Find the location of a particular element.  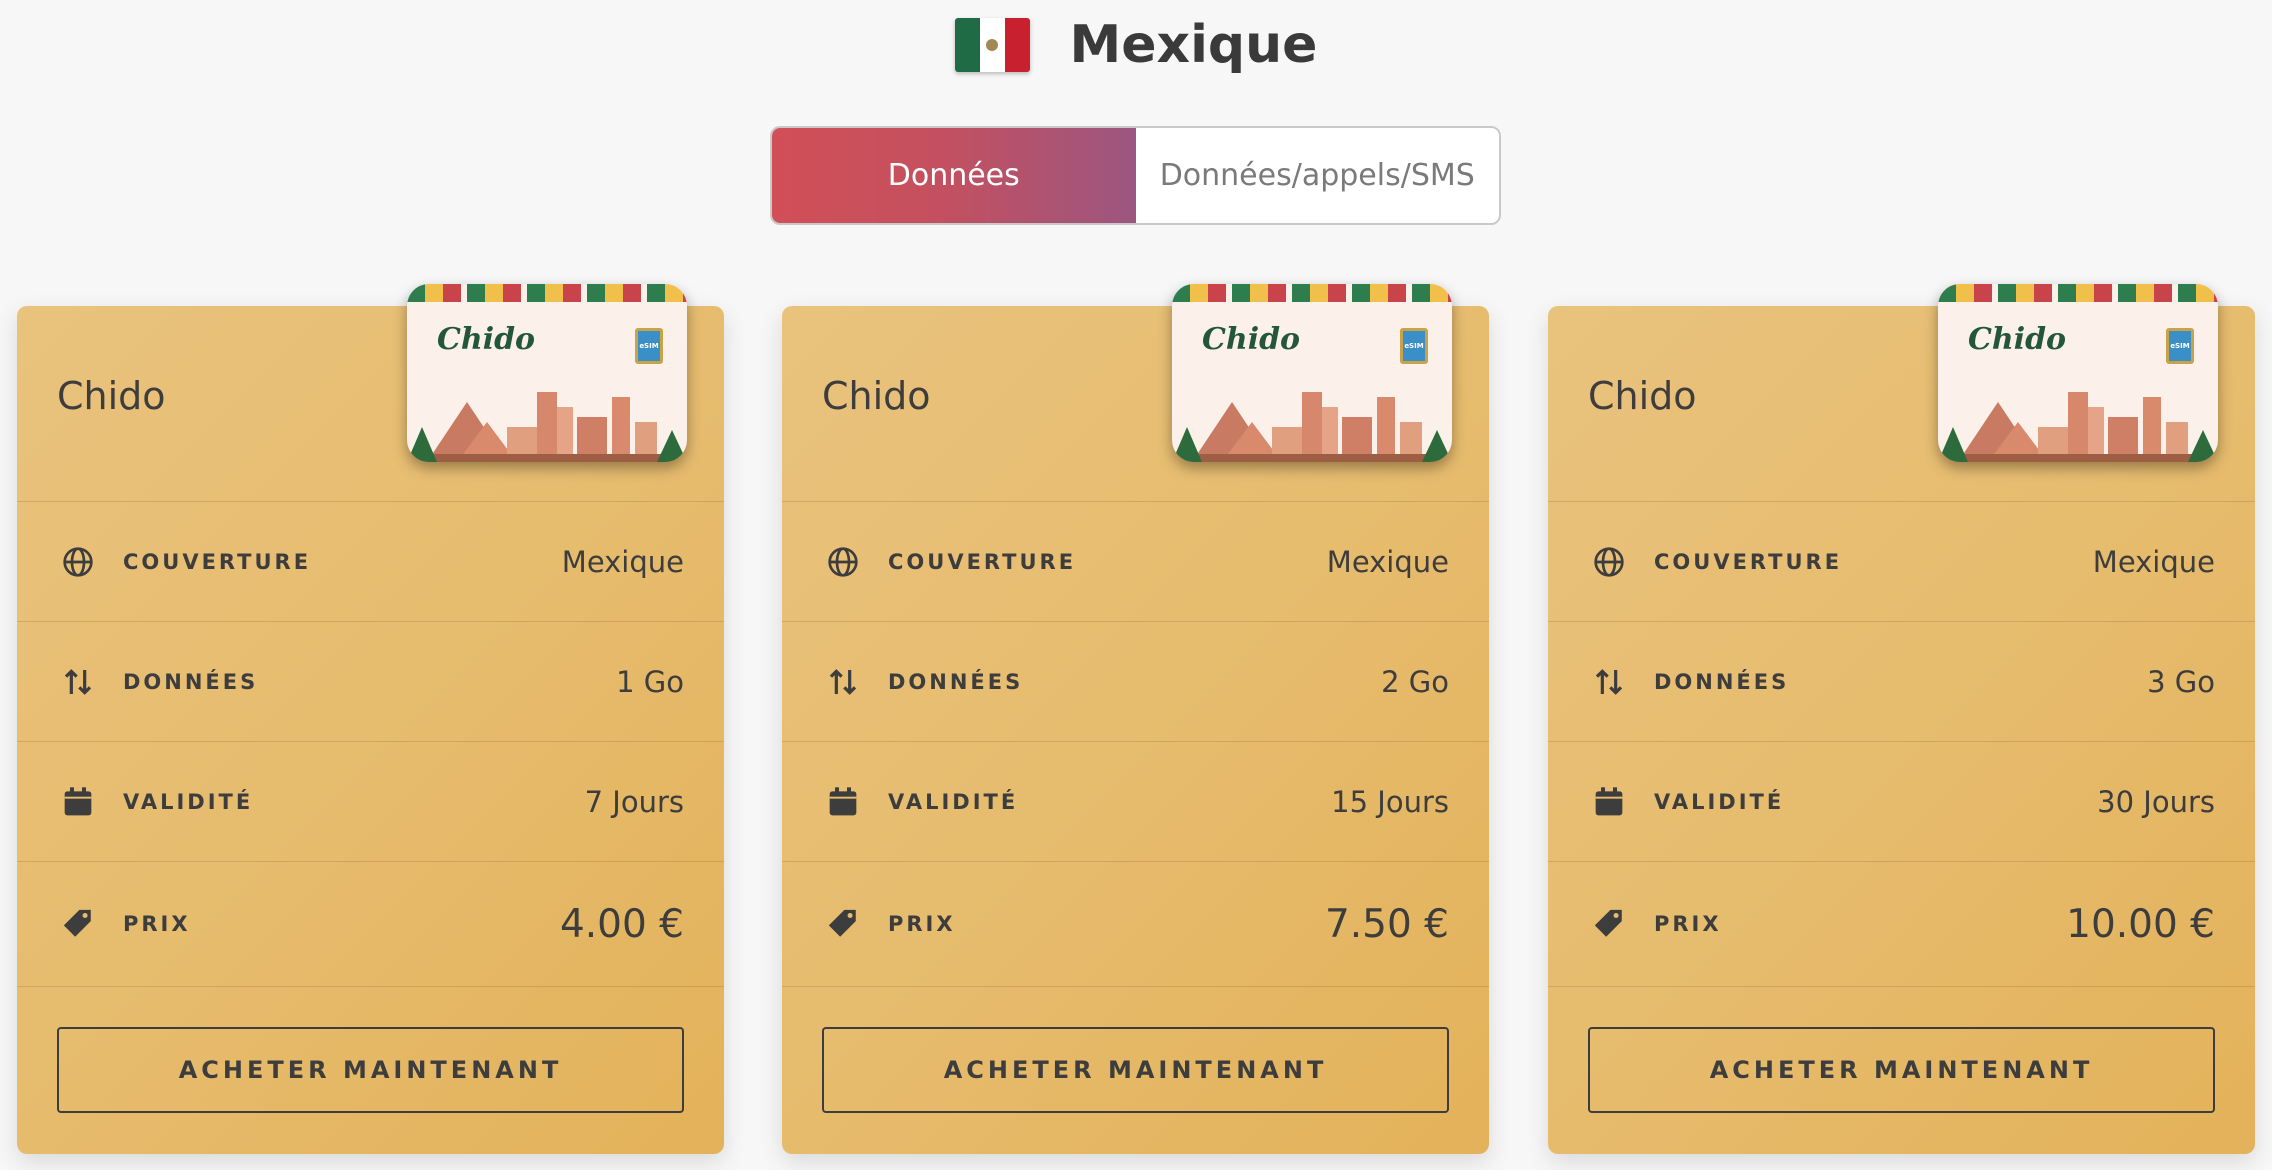

price-row: PRIX 4.00 € is located at coordinates (370, 924).